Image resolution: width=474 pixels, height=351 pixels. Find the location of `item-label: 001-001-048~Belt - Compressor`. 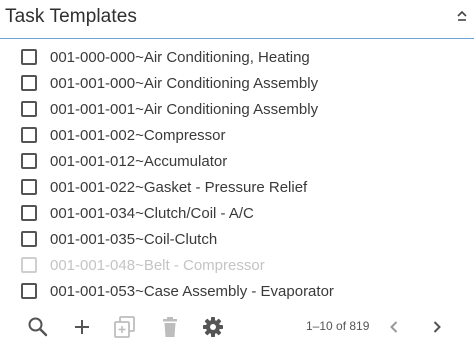

item-label: 001-001-048~Belt - Compressor is located at coordinates (157, 265).